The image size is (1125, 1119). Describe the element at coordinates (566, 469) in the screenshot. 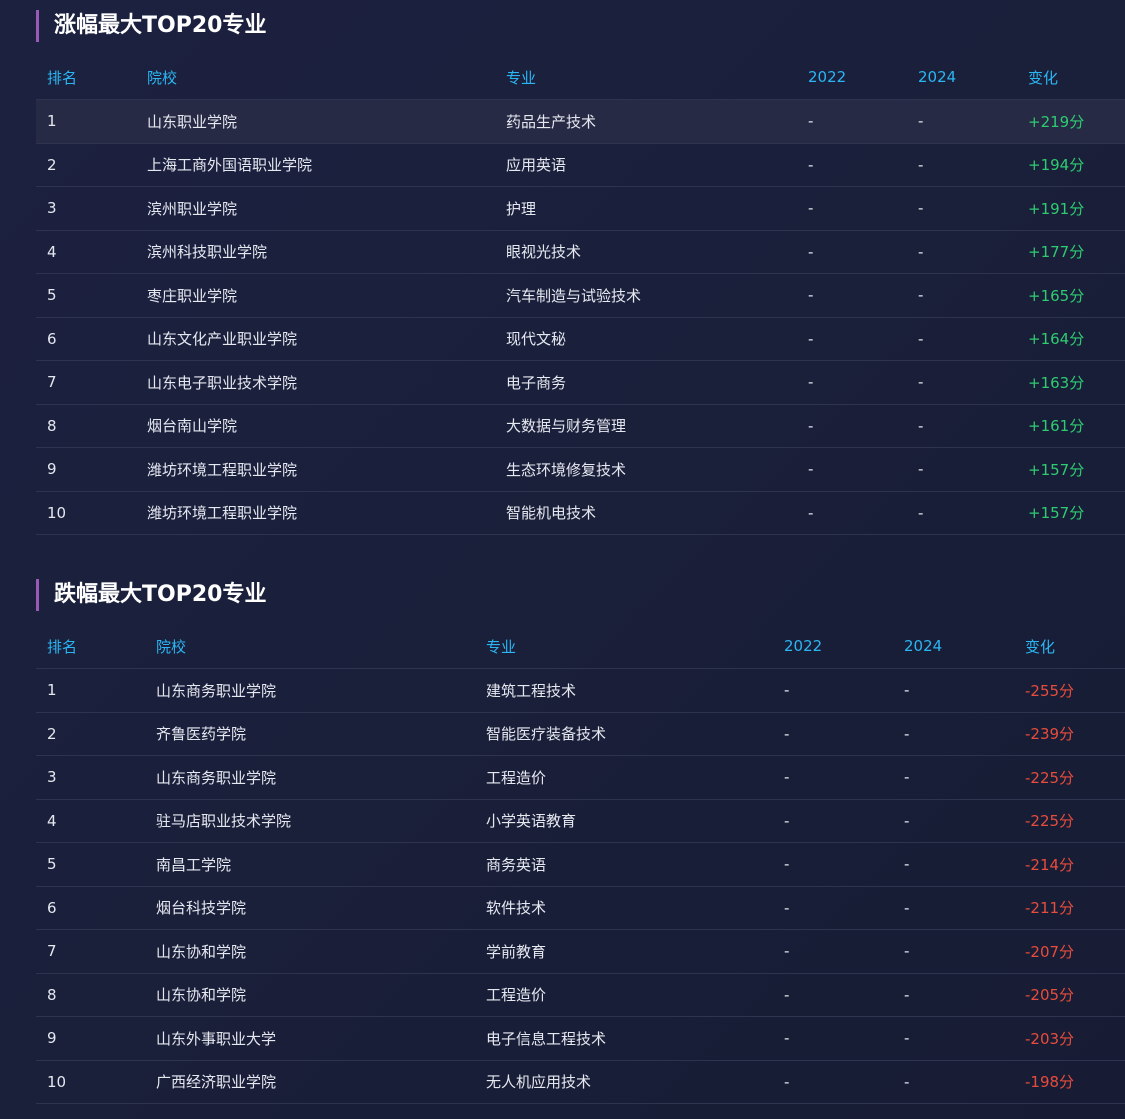

I see `major-cell: 生态环境修复技术` at that location.